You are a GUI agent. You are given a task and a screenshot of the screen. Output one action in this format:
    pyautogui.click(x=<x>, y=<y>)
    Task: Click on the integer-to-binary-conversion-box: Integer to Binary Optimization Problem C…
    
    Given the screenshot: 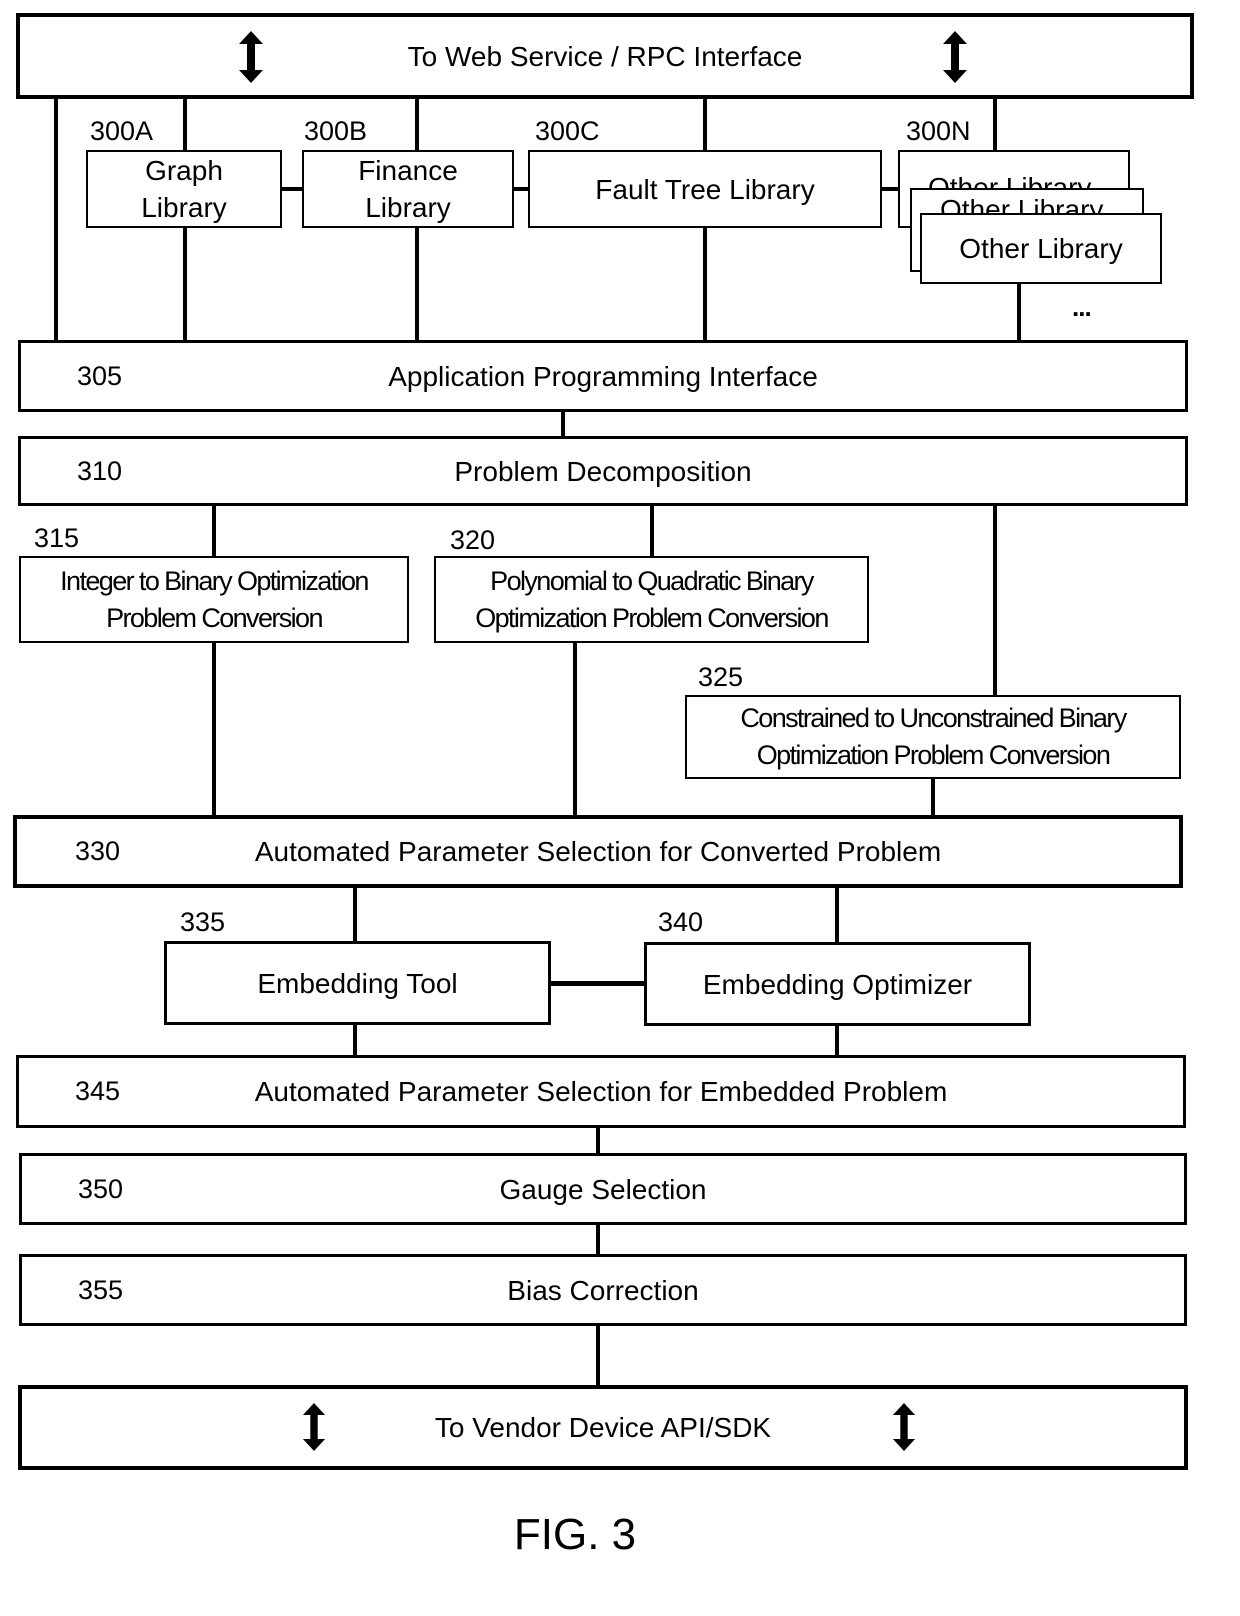 What is the action you would take?
    pyautogui.click(x=214, y=599)
    